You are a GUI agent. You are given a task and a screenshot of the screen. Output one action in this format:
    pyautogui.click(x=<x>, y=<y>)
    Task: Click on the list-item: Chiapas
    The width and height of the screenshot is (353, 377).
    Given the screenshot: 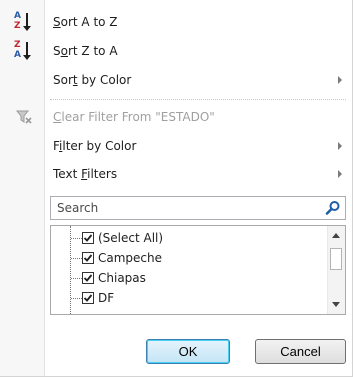 What is the action you would take?
    pyautogui.click(x=186, y=279)
    